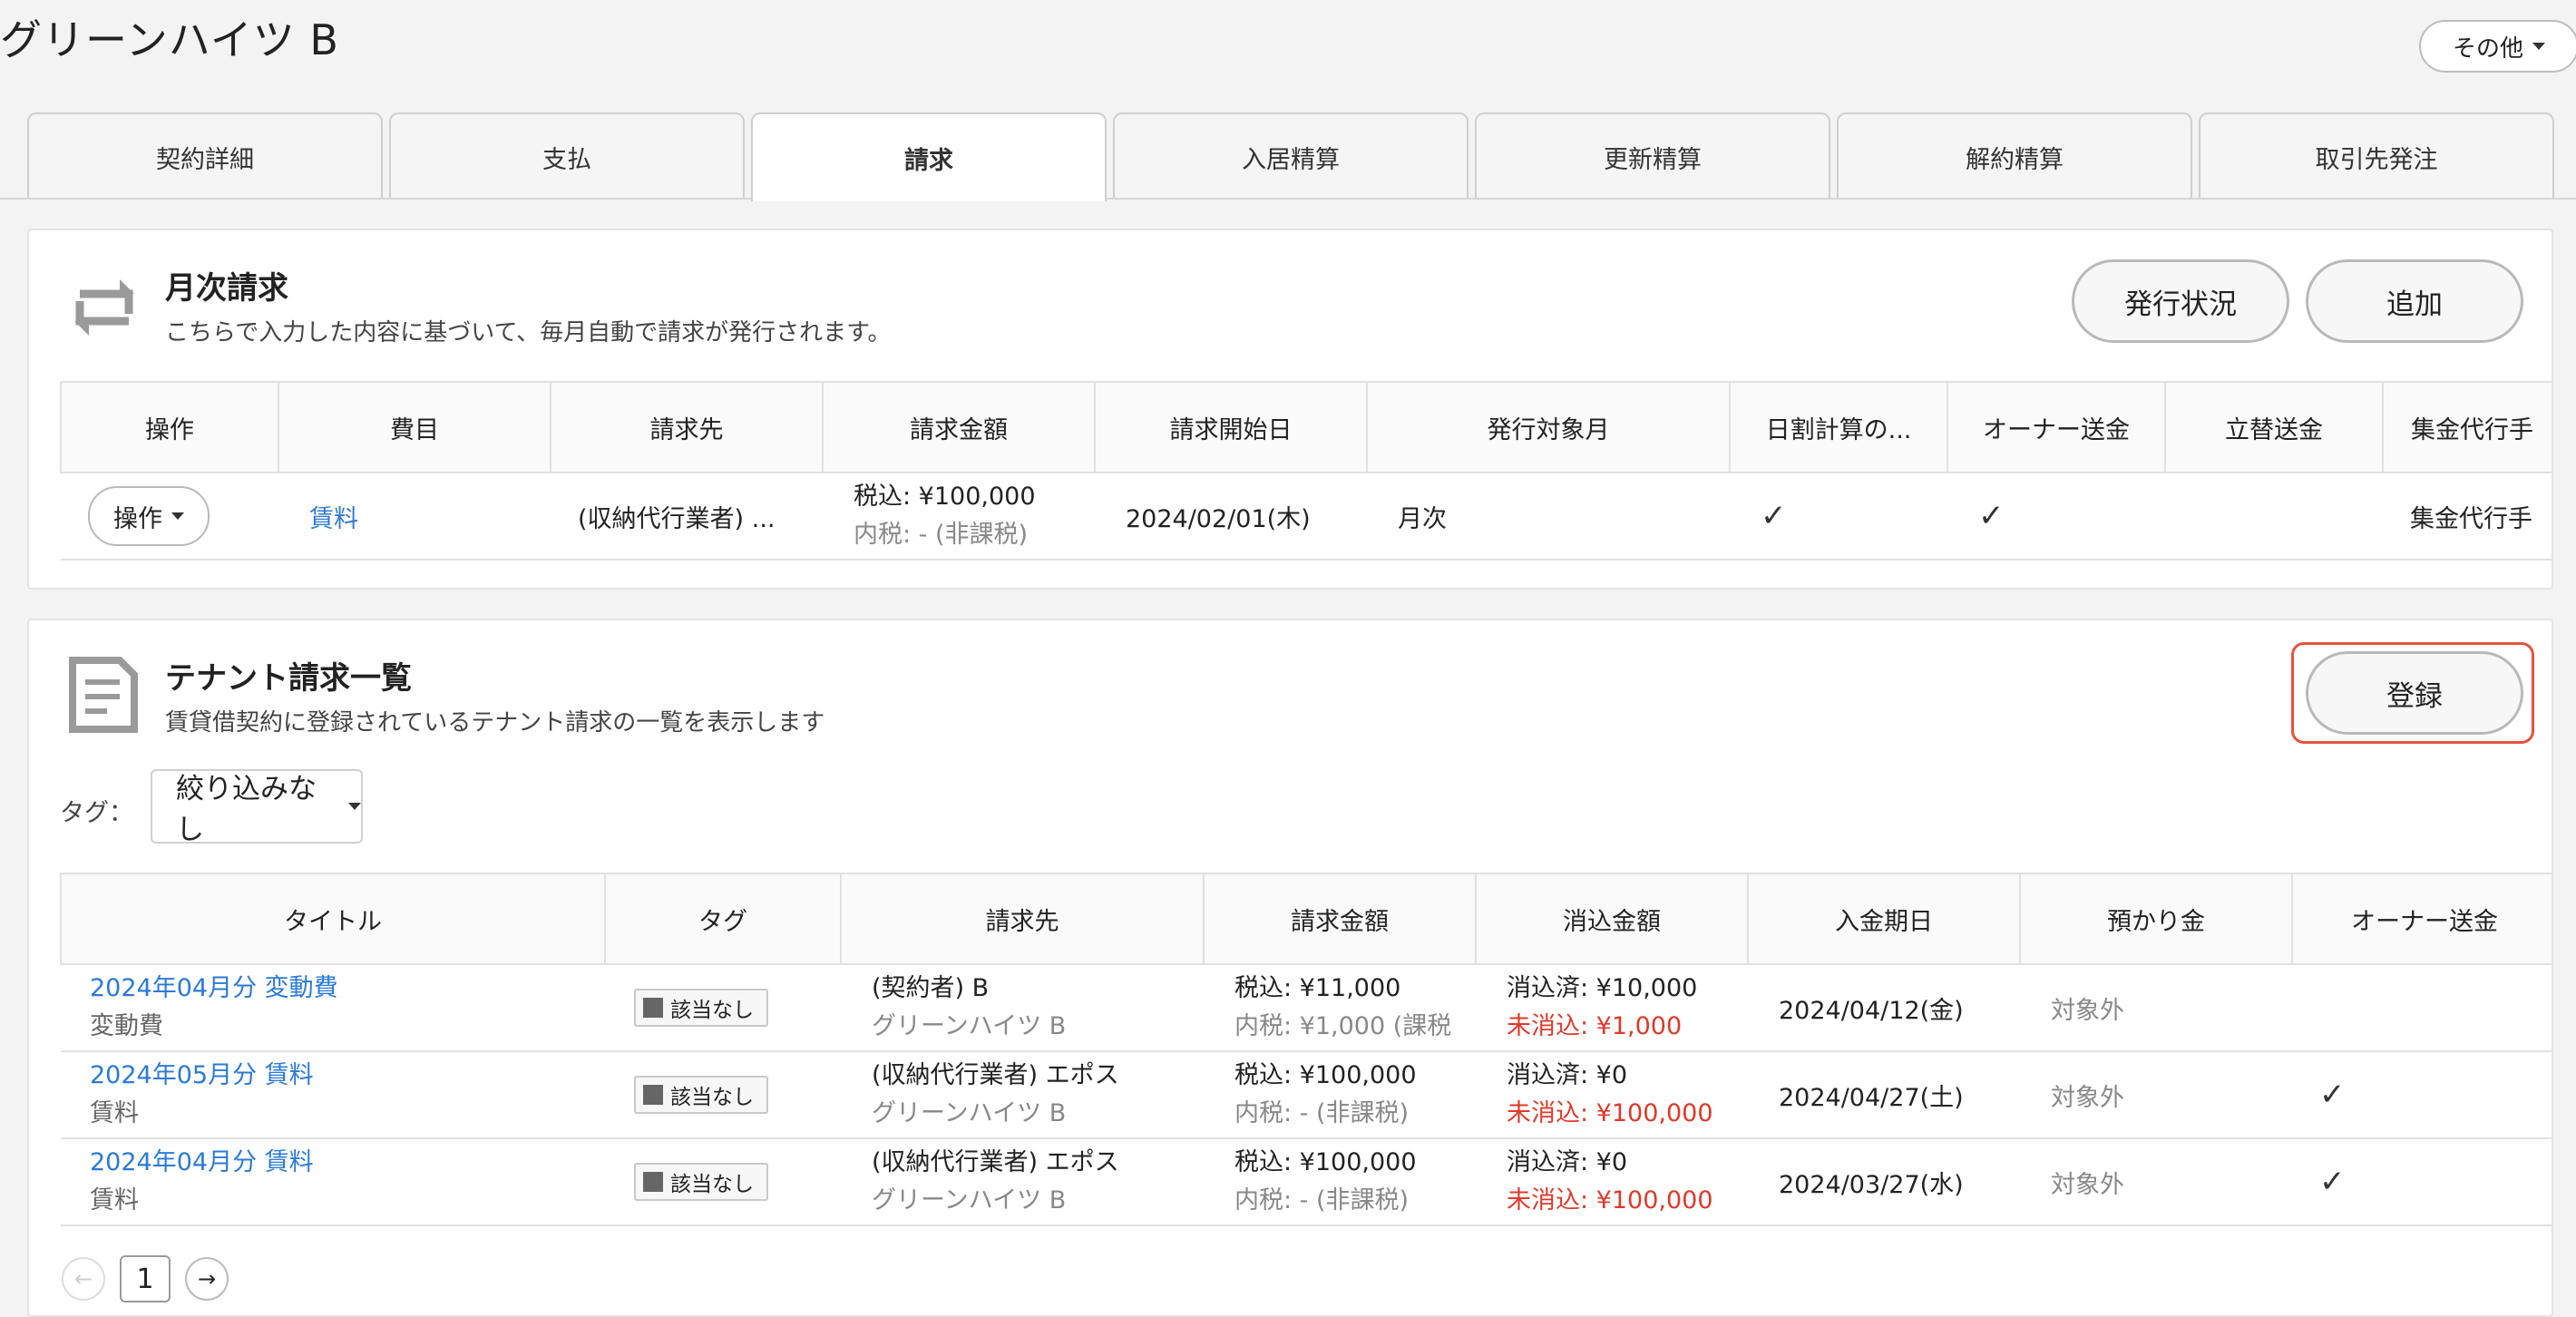 This screenshot has width=2576, height=1317. I want to click on column-header: 請求開始日, so click(1231, 427).